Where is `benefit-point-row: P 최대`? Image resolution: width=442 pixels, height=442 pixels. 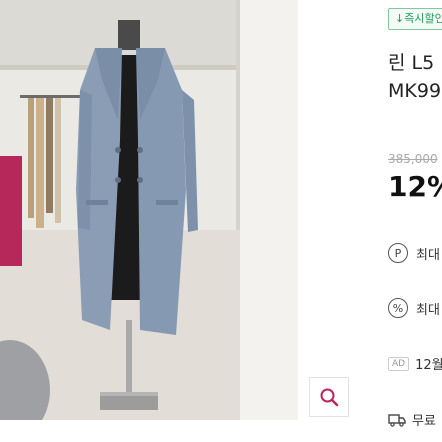
benefit-point-row: P 최대 is located at coordinates (414, 253).